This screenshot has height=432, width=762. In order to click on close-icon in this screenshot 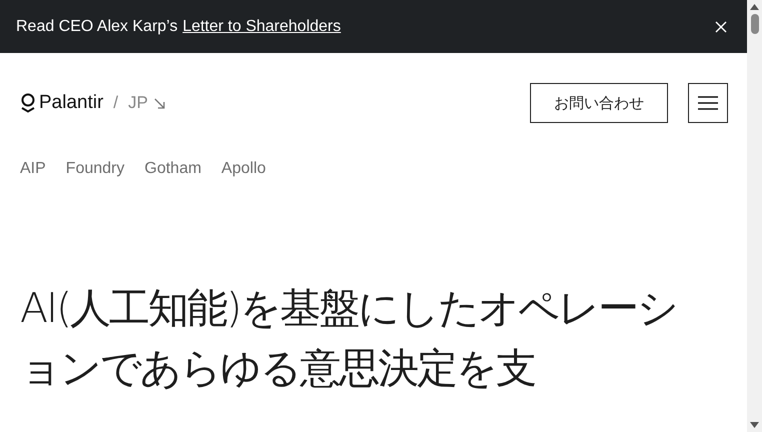, I will do `click(721, 26)`.